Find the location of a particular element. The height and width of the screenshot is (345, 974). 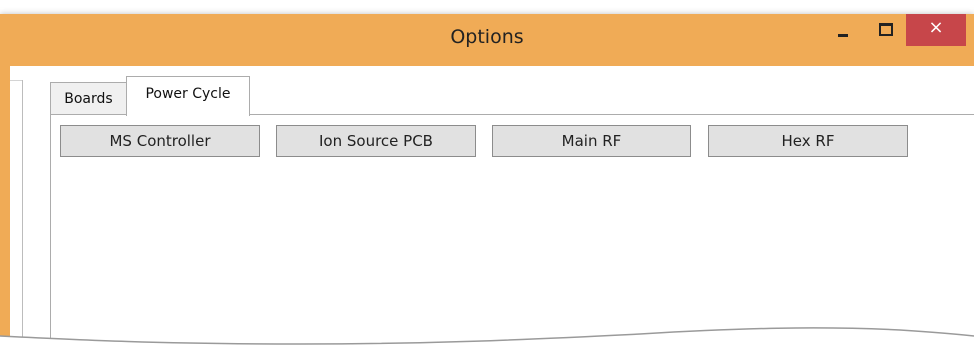

main-rf-button: Main RF is located at coordinates (591, 141).